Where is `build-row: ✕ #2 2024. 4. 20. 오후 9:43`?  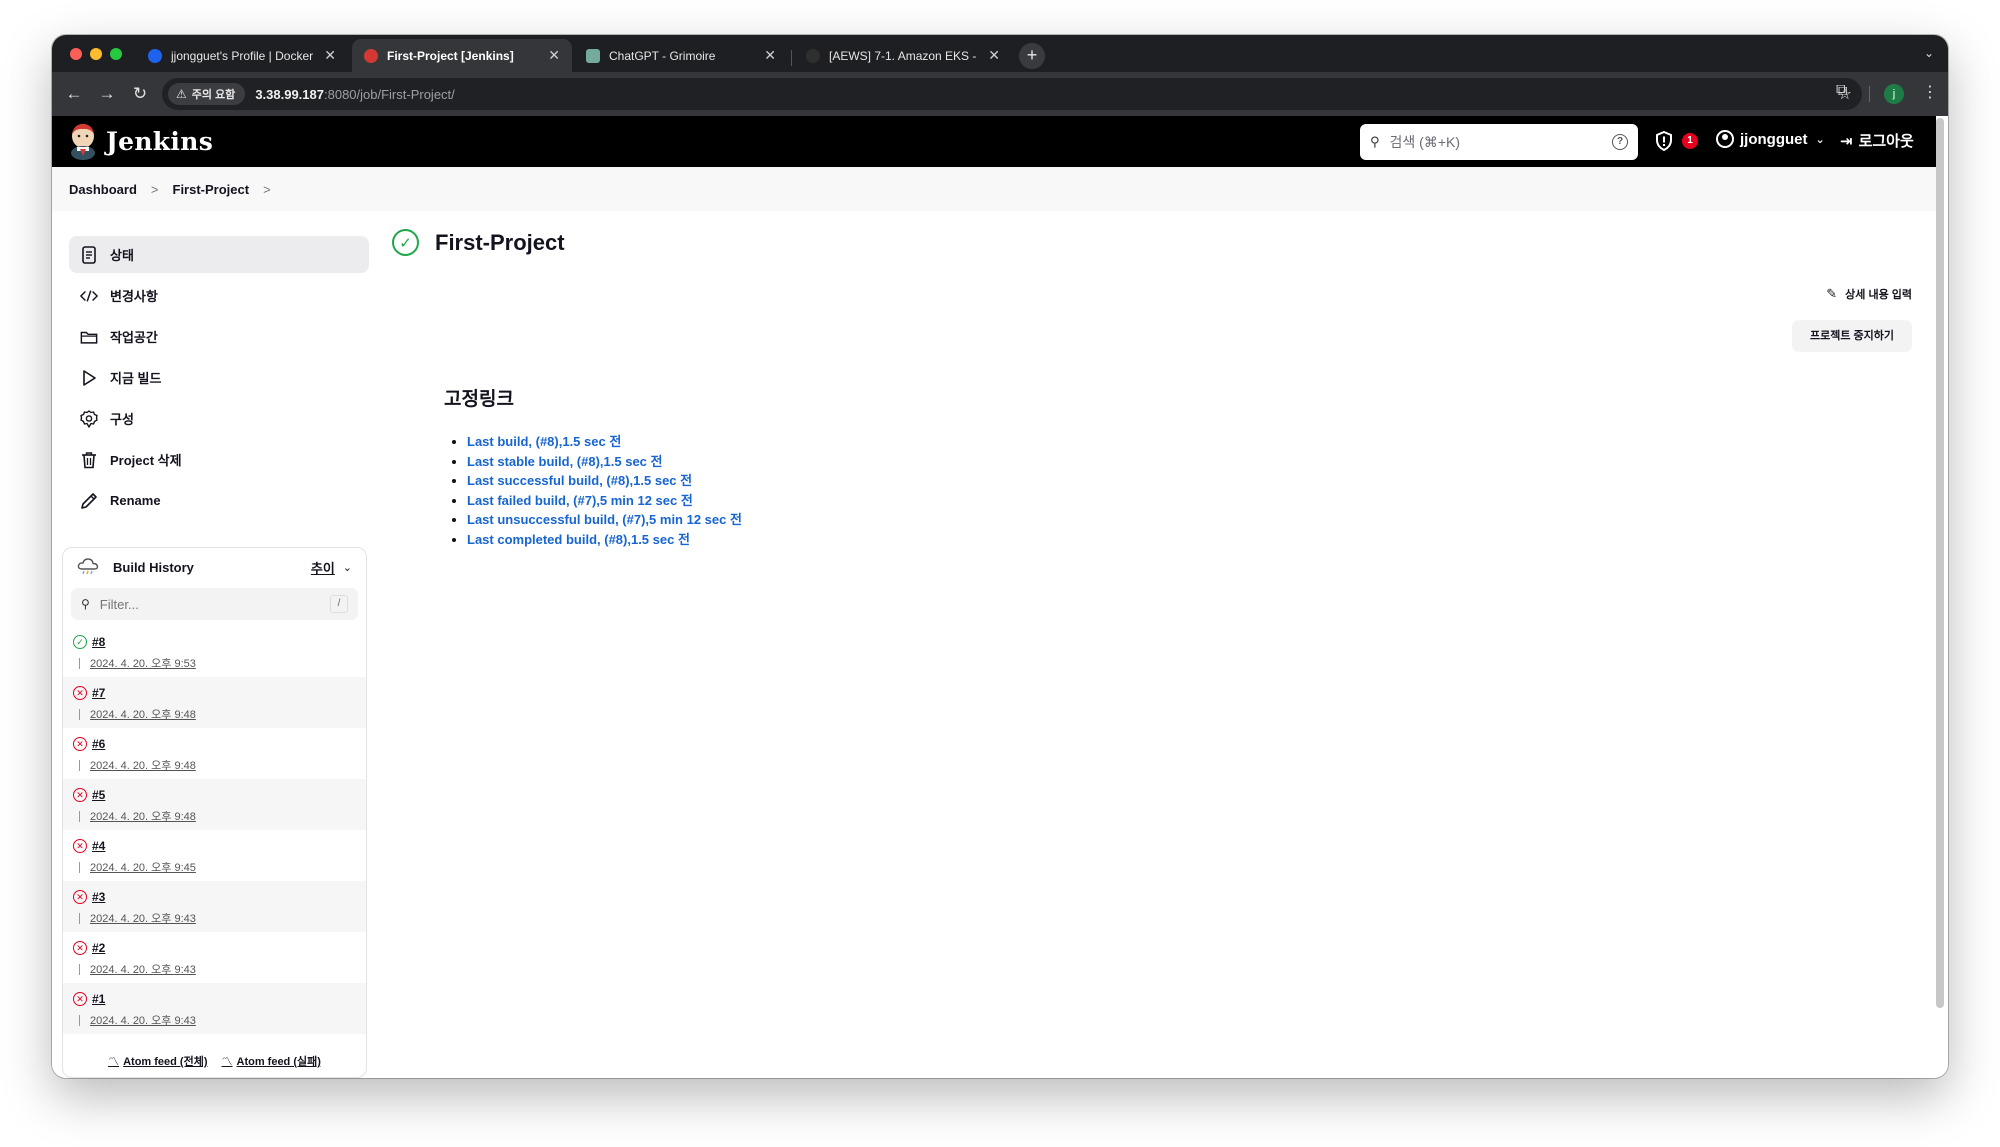
build-row: ✕ #2 2024. 4. 20. 오후 9:43 is located at coordinates (214, 957).